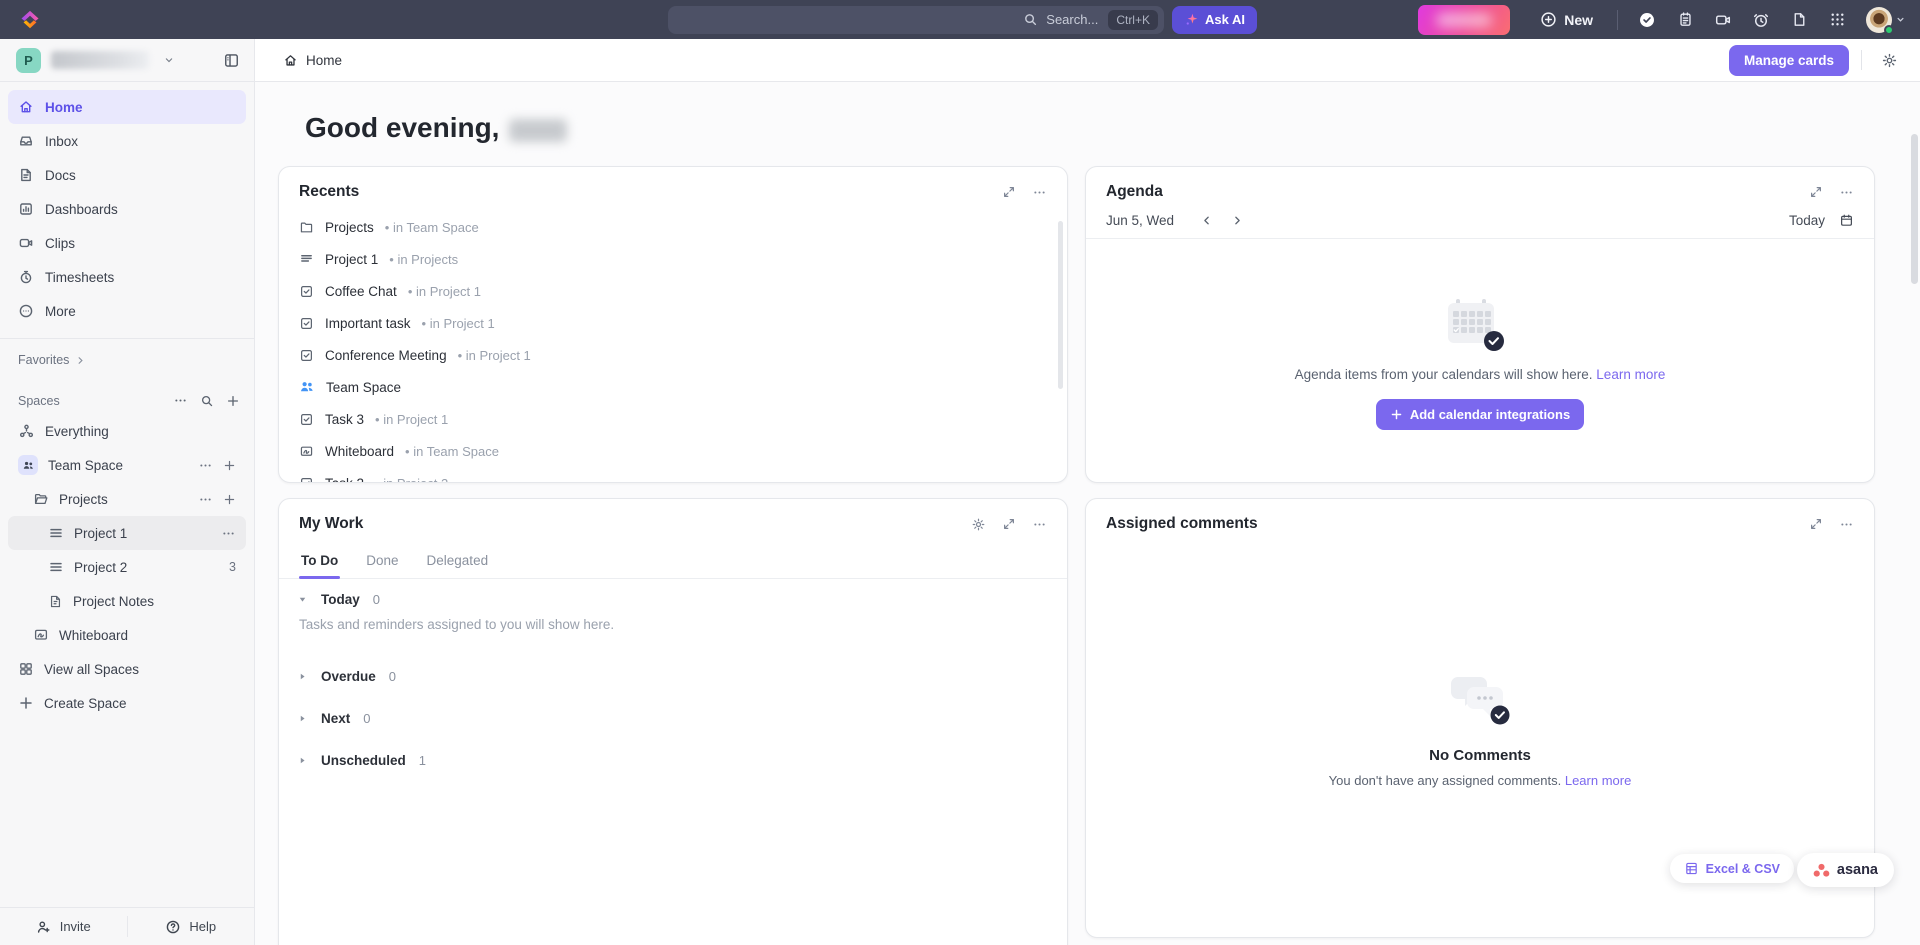 The width and height of the screenshot is (1920, 945). Describe the element at coordinates (1214, 19) in the screenshot. I see `ask-ai-button: Ask AI` at that location.